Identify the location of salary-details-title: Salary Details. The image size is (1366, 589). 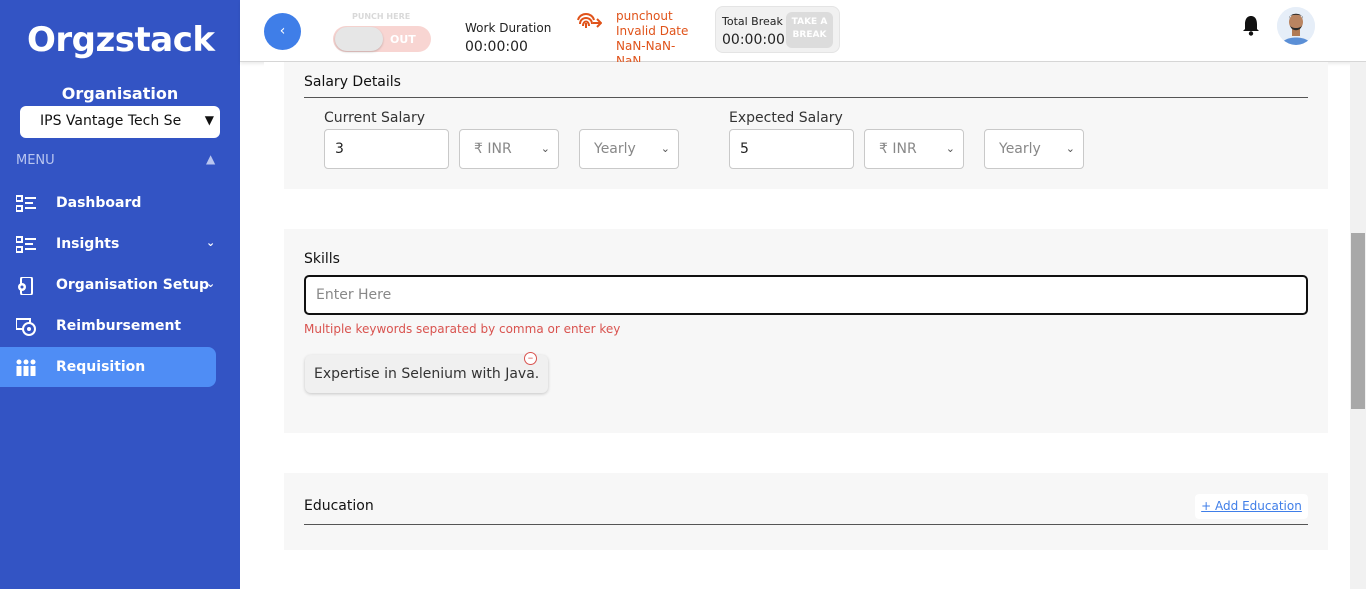
(352, 82).